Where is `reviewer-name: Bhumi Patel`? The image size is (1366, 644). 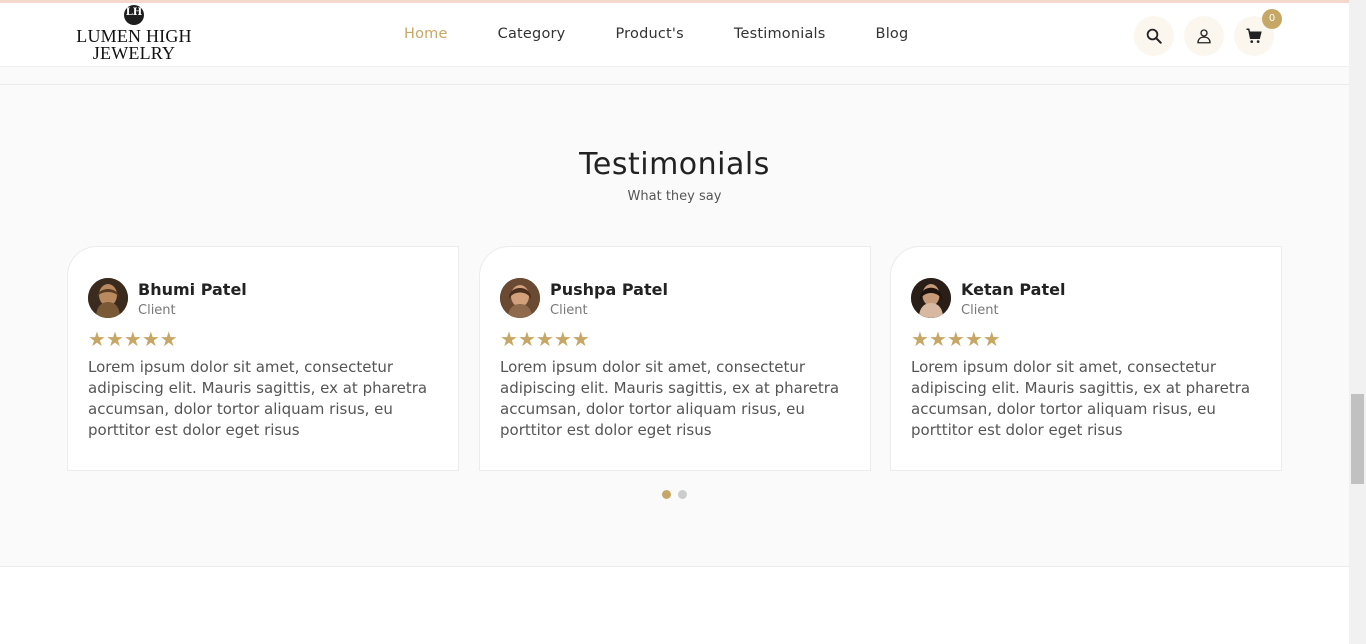 reviewer-name: Bhumi Patel is located at coordinates (192, 289).